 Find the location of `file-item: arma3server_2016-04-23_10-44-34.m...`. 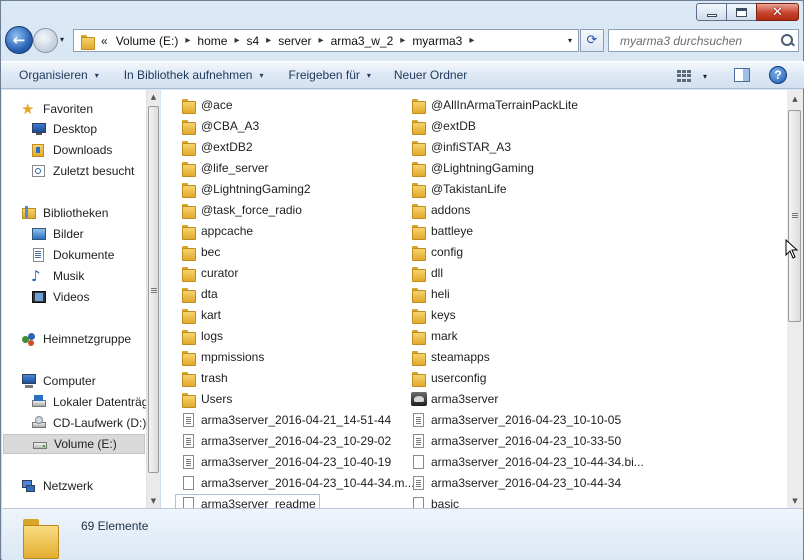

file-item: arma3server_2016-04-23_10-44-34.m... is located at coordinates (297, 483).